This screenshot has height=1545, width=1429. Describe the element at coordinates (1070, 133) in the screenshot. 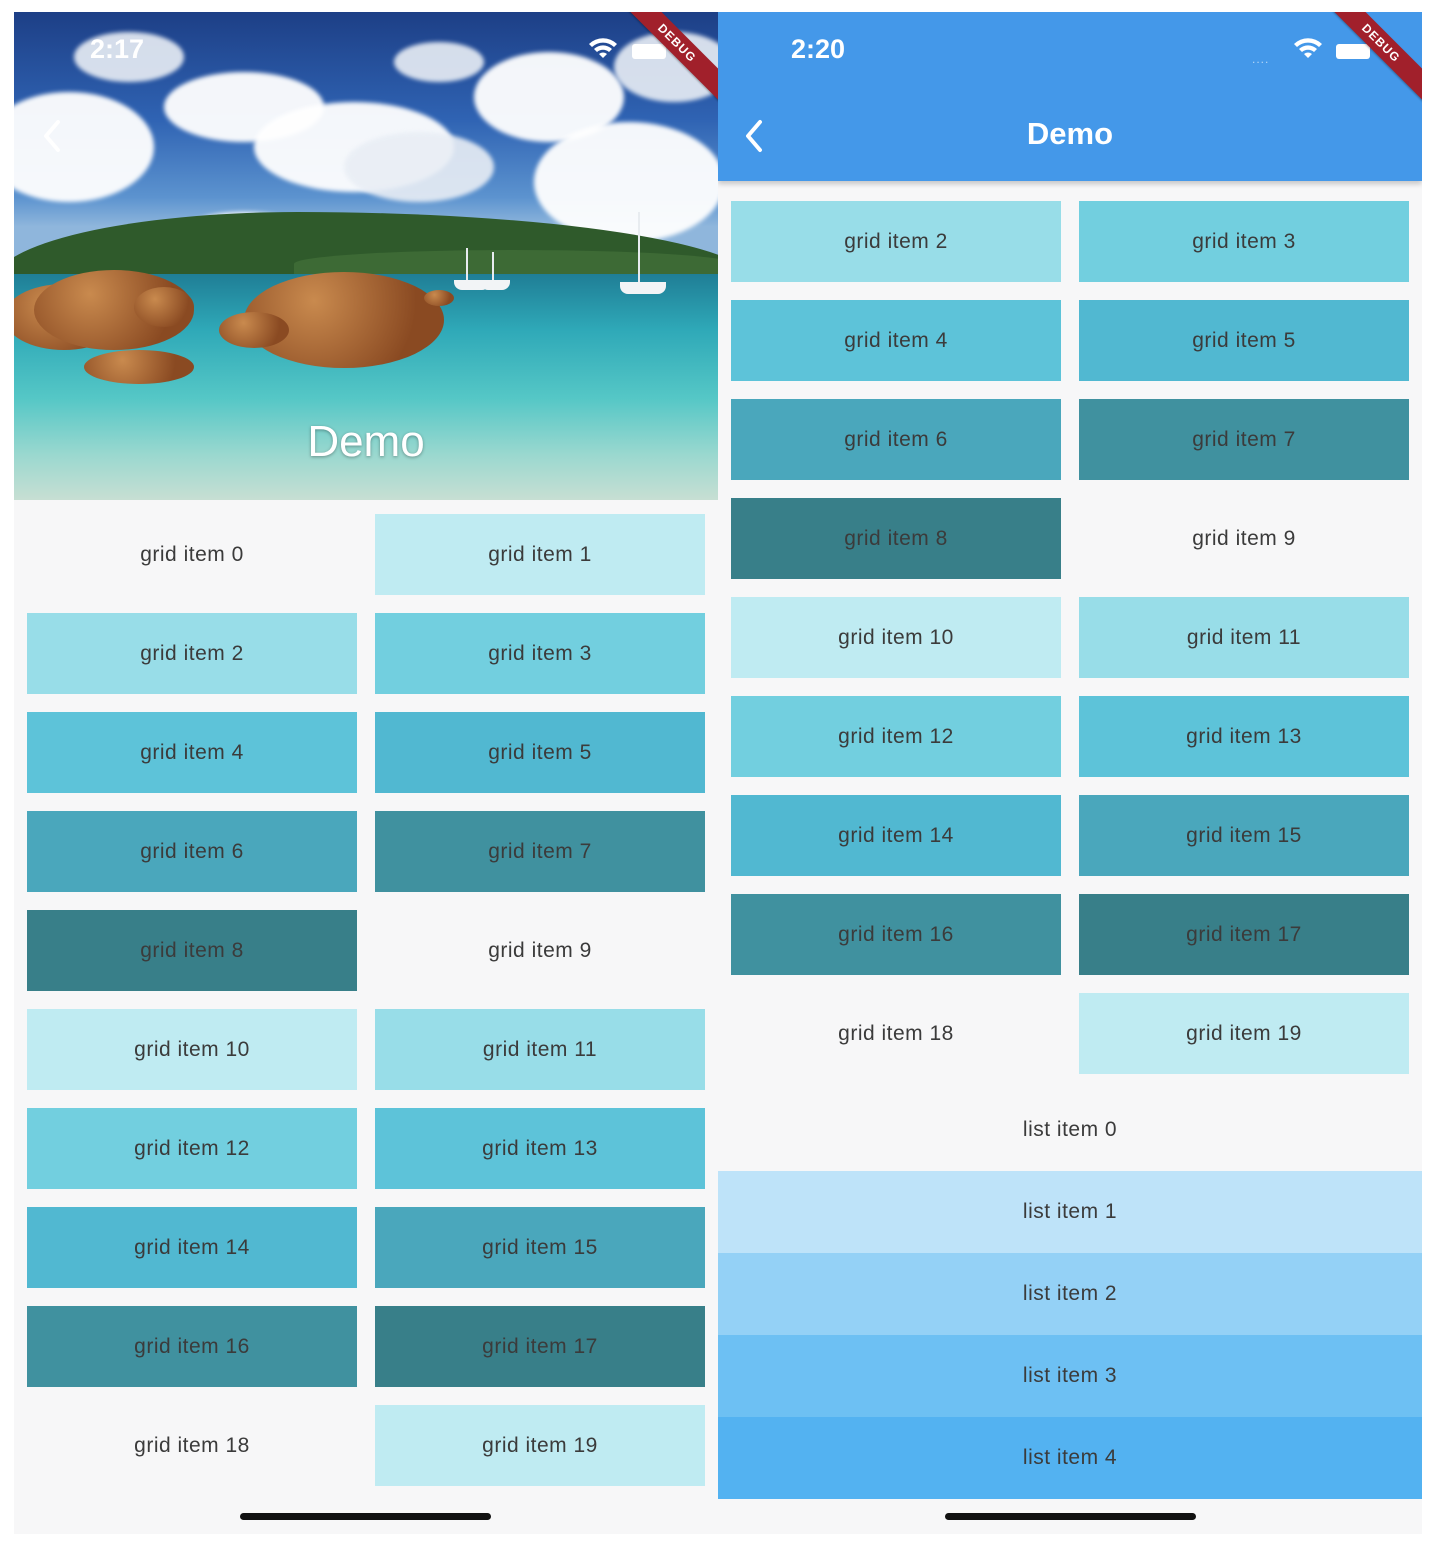

I see `app-bar-title: Demo` at that location.